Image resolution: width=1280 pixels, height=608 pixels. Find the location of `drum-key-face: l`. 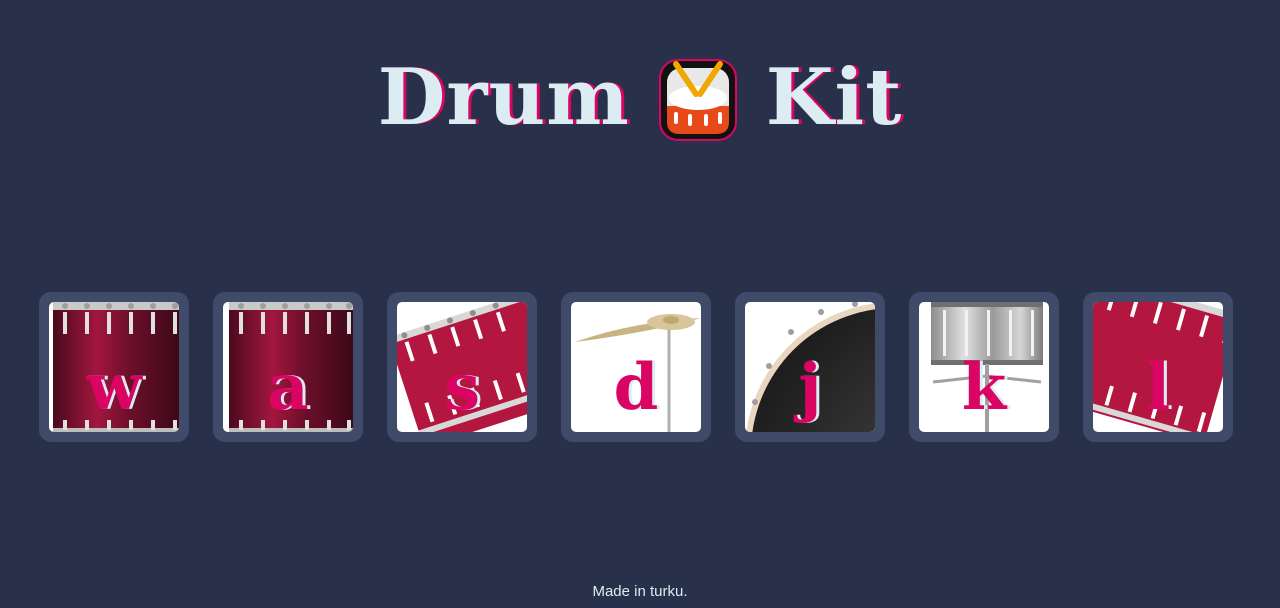

drum-key-face: l is located at coordinates (1158, 367).